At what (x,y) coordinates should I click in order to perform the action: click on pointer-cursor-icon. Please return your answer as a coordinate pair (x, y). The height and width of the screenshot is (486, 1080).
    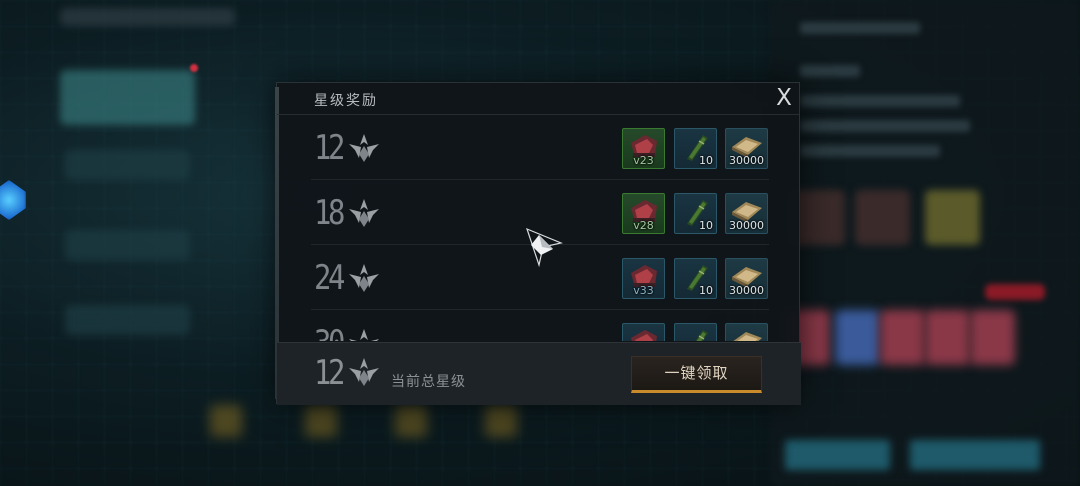
    Looking at the image, I should click on (544, 247).